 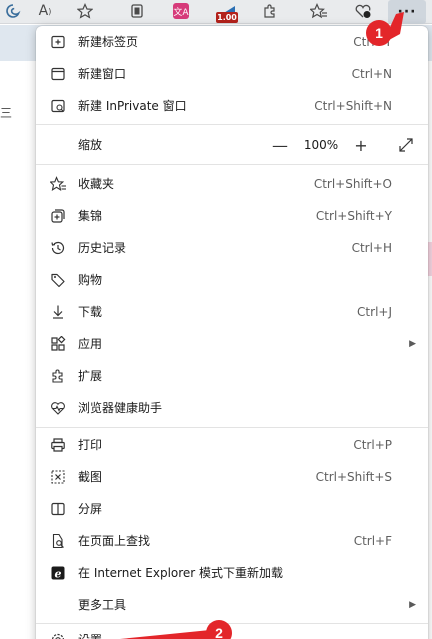 What do you see at coordinates (219, 629) in the screenshot?
I see `annotation-step-2: 2` at bounding box center [219, 629].